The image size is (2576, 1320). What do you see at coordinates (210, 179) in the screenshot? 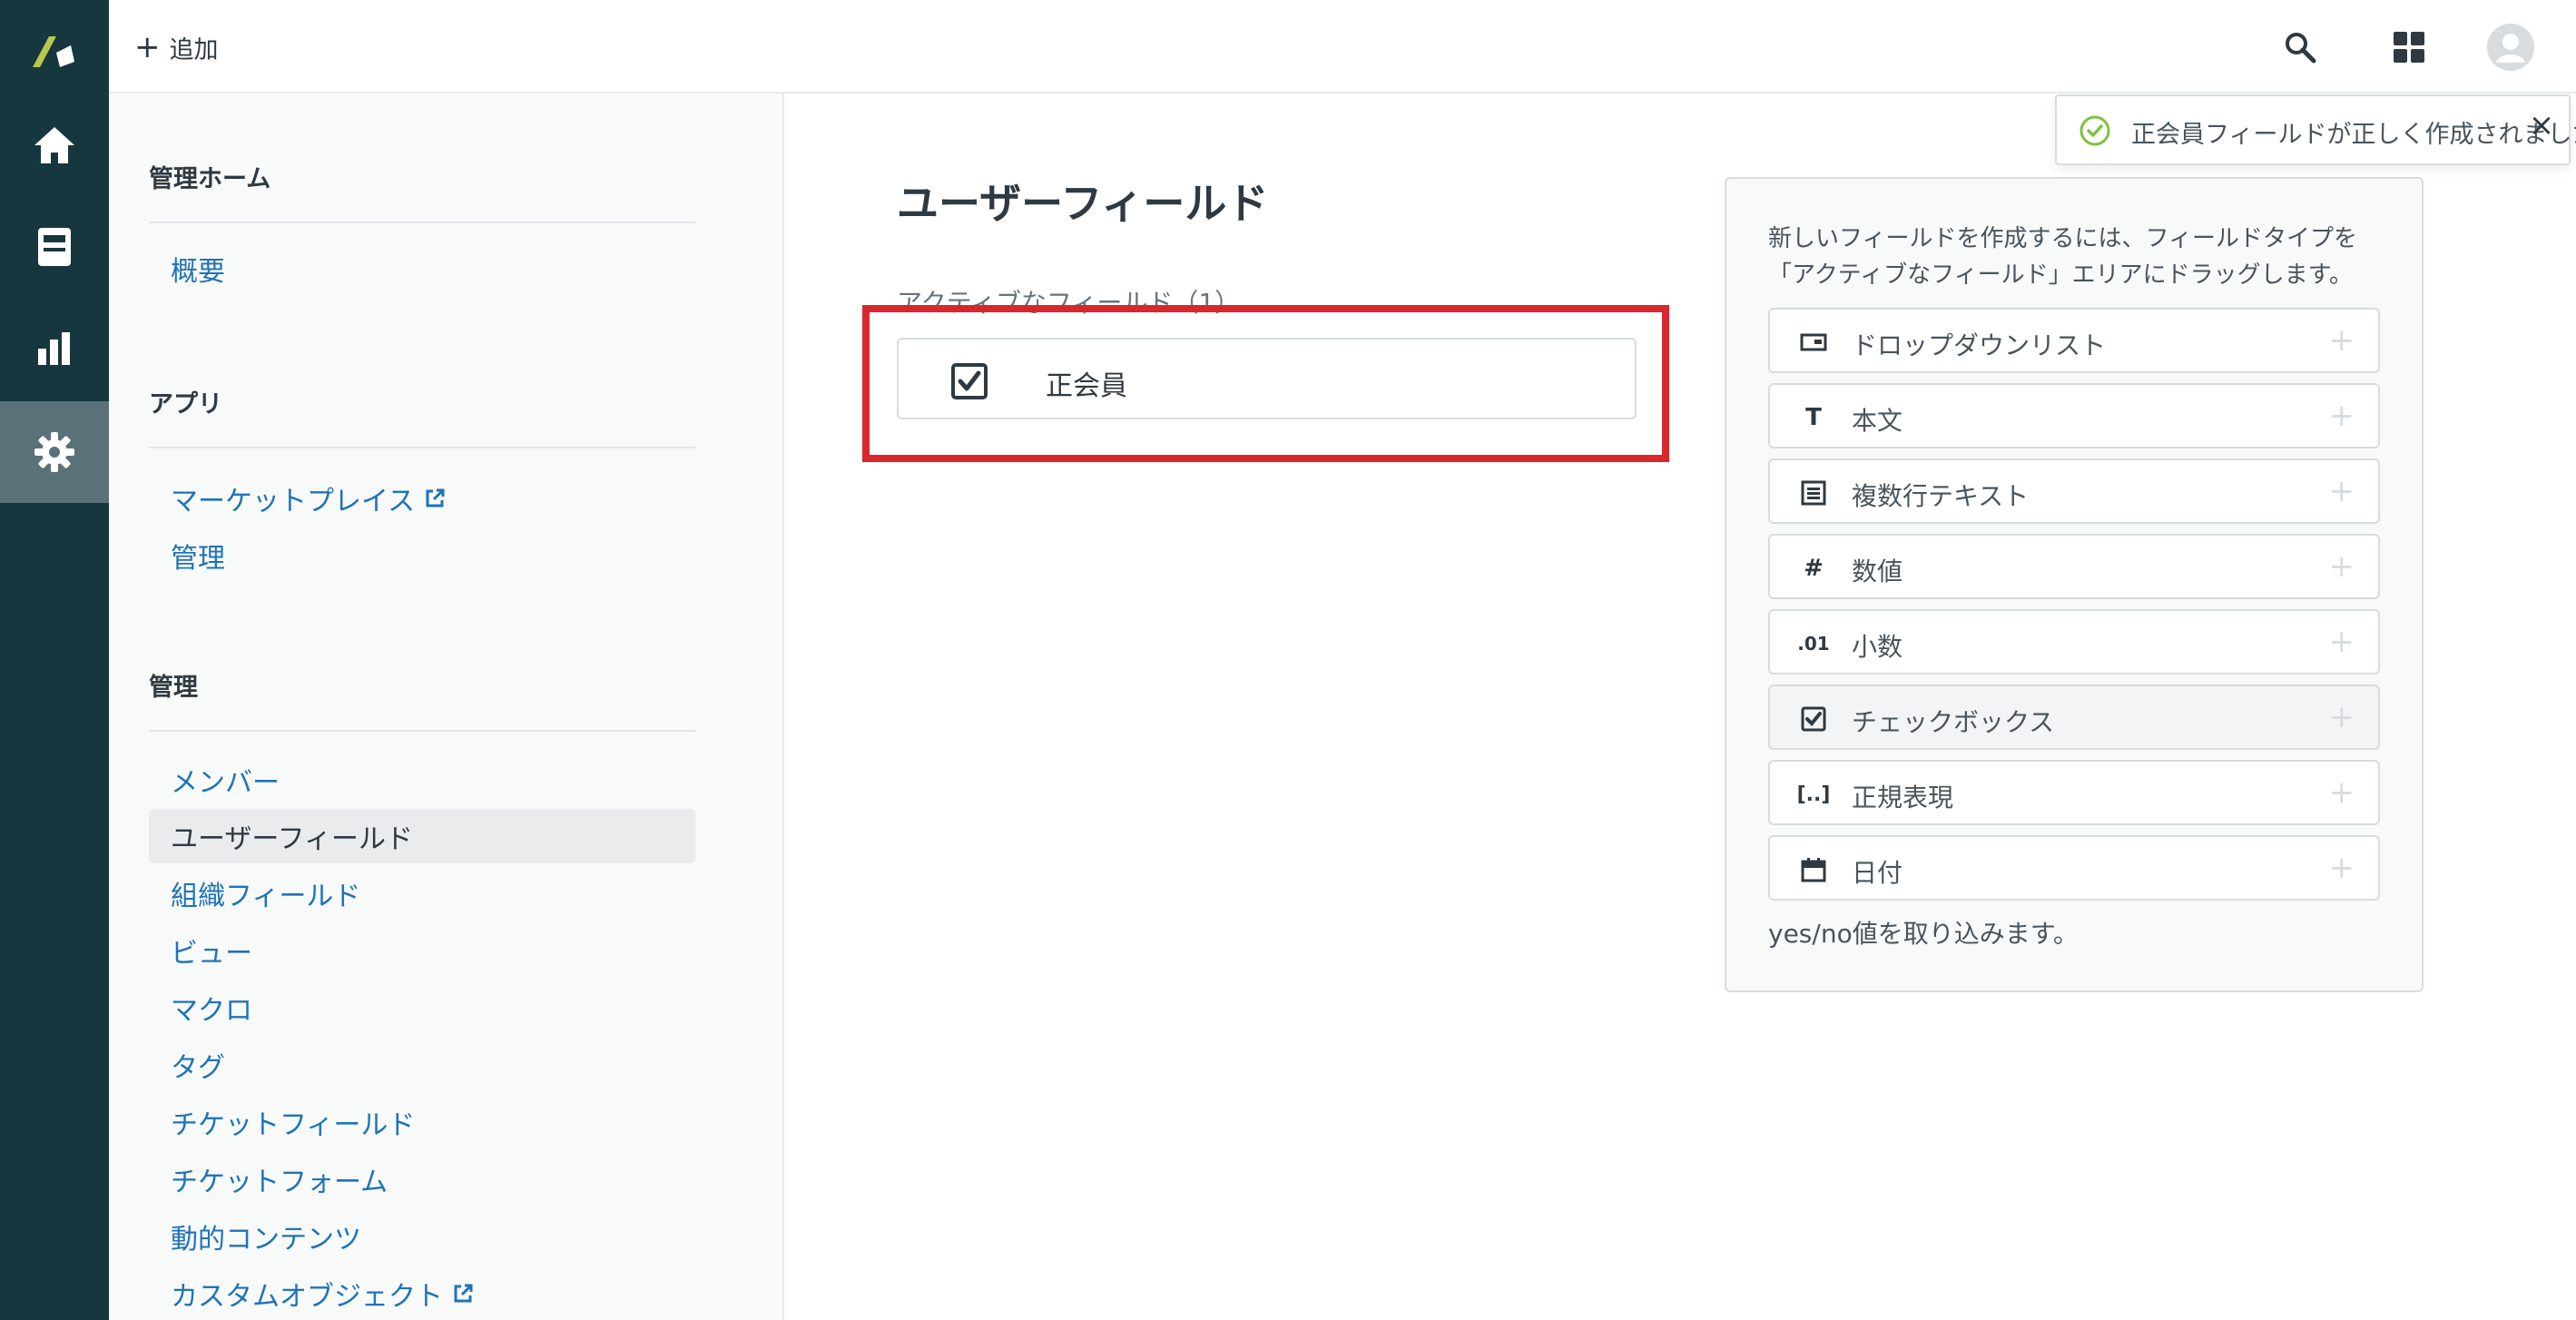
I see `nav-heading-admin-home: 管理ホーム` at bounding box center [210, 179].